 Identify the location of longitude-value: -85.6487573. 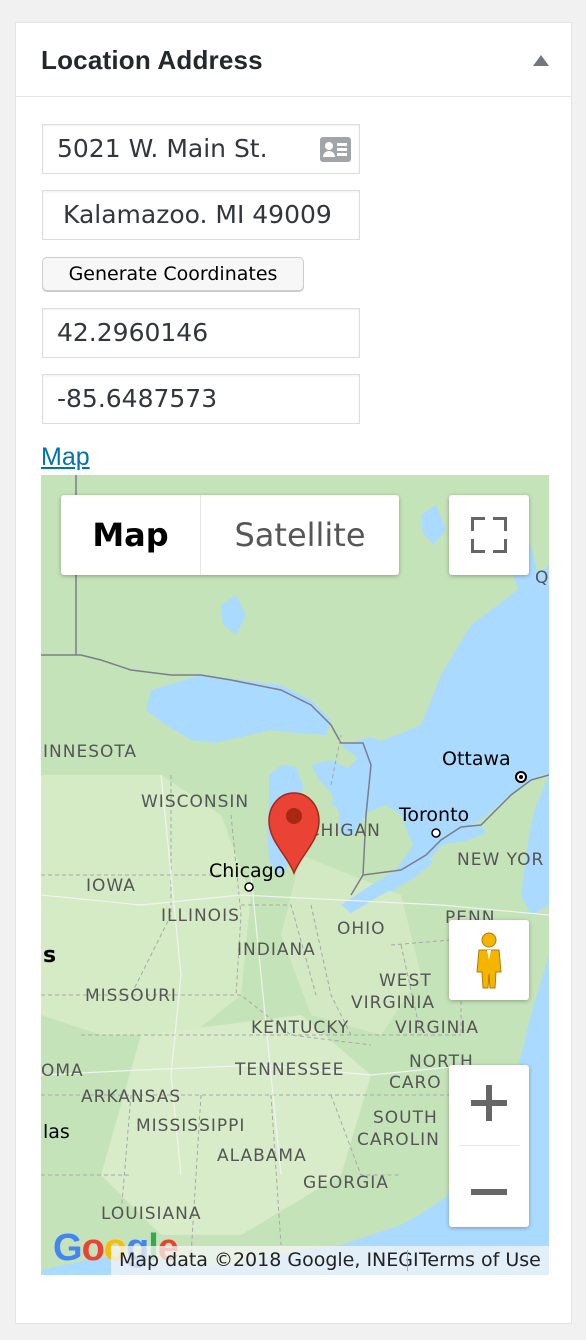
(137, 398).